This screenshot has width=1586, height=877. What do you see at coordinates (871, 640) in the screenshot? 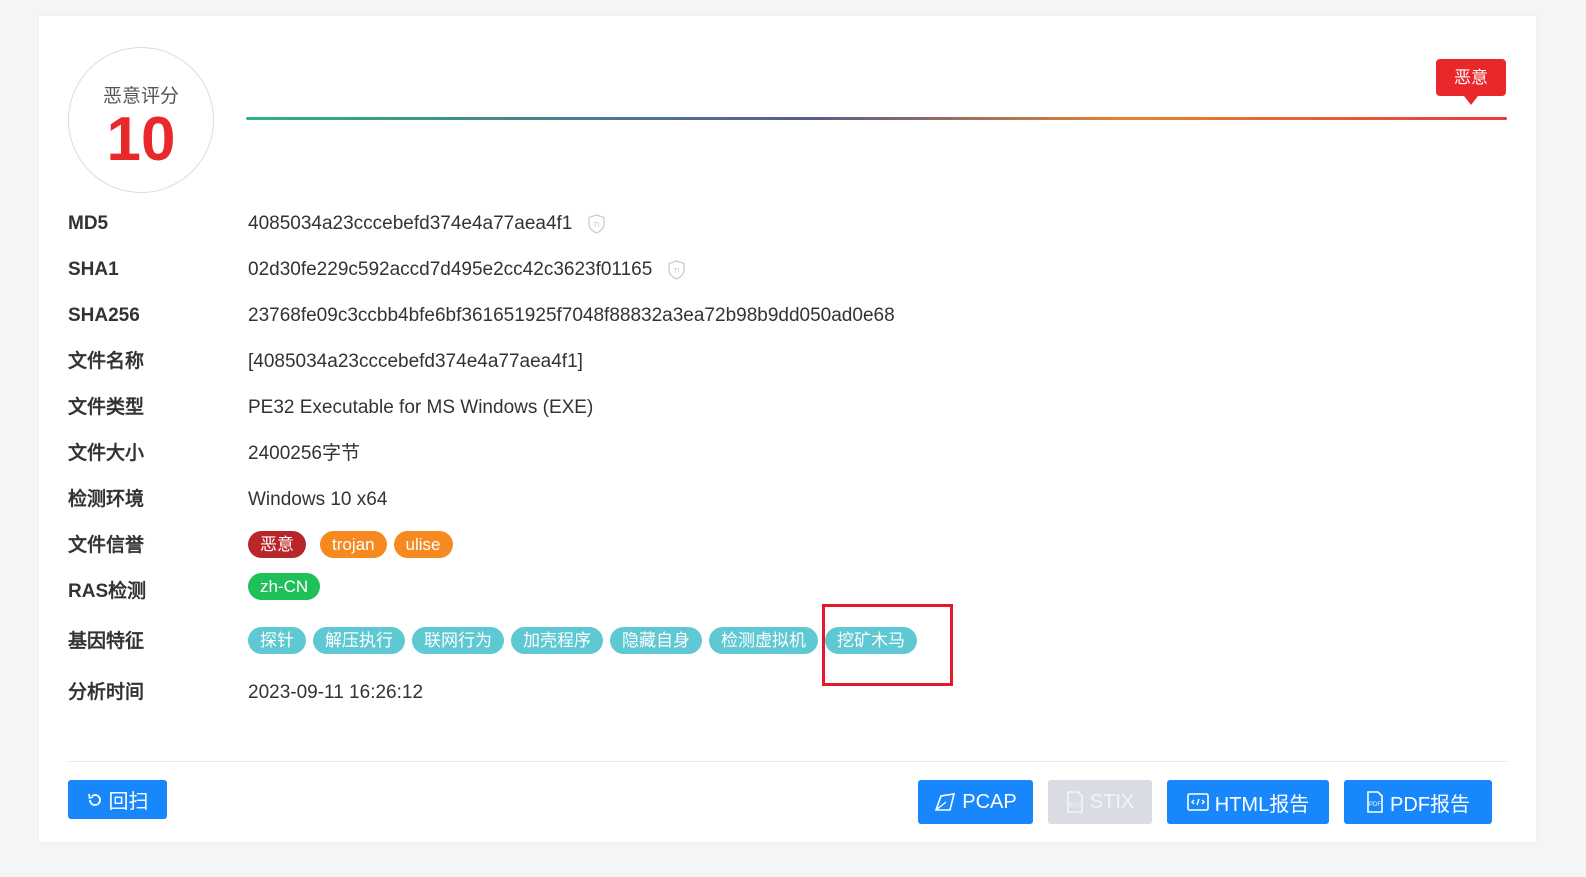
I see `gene-tag: 挖矿木马` at bounding box center [871, 640].